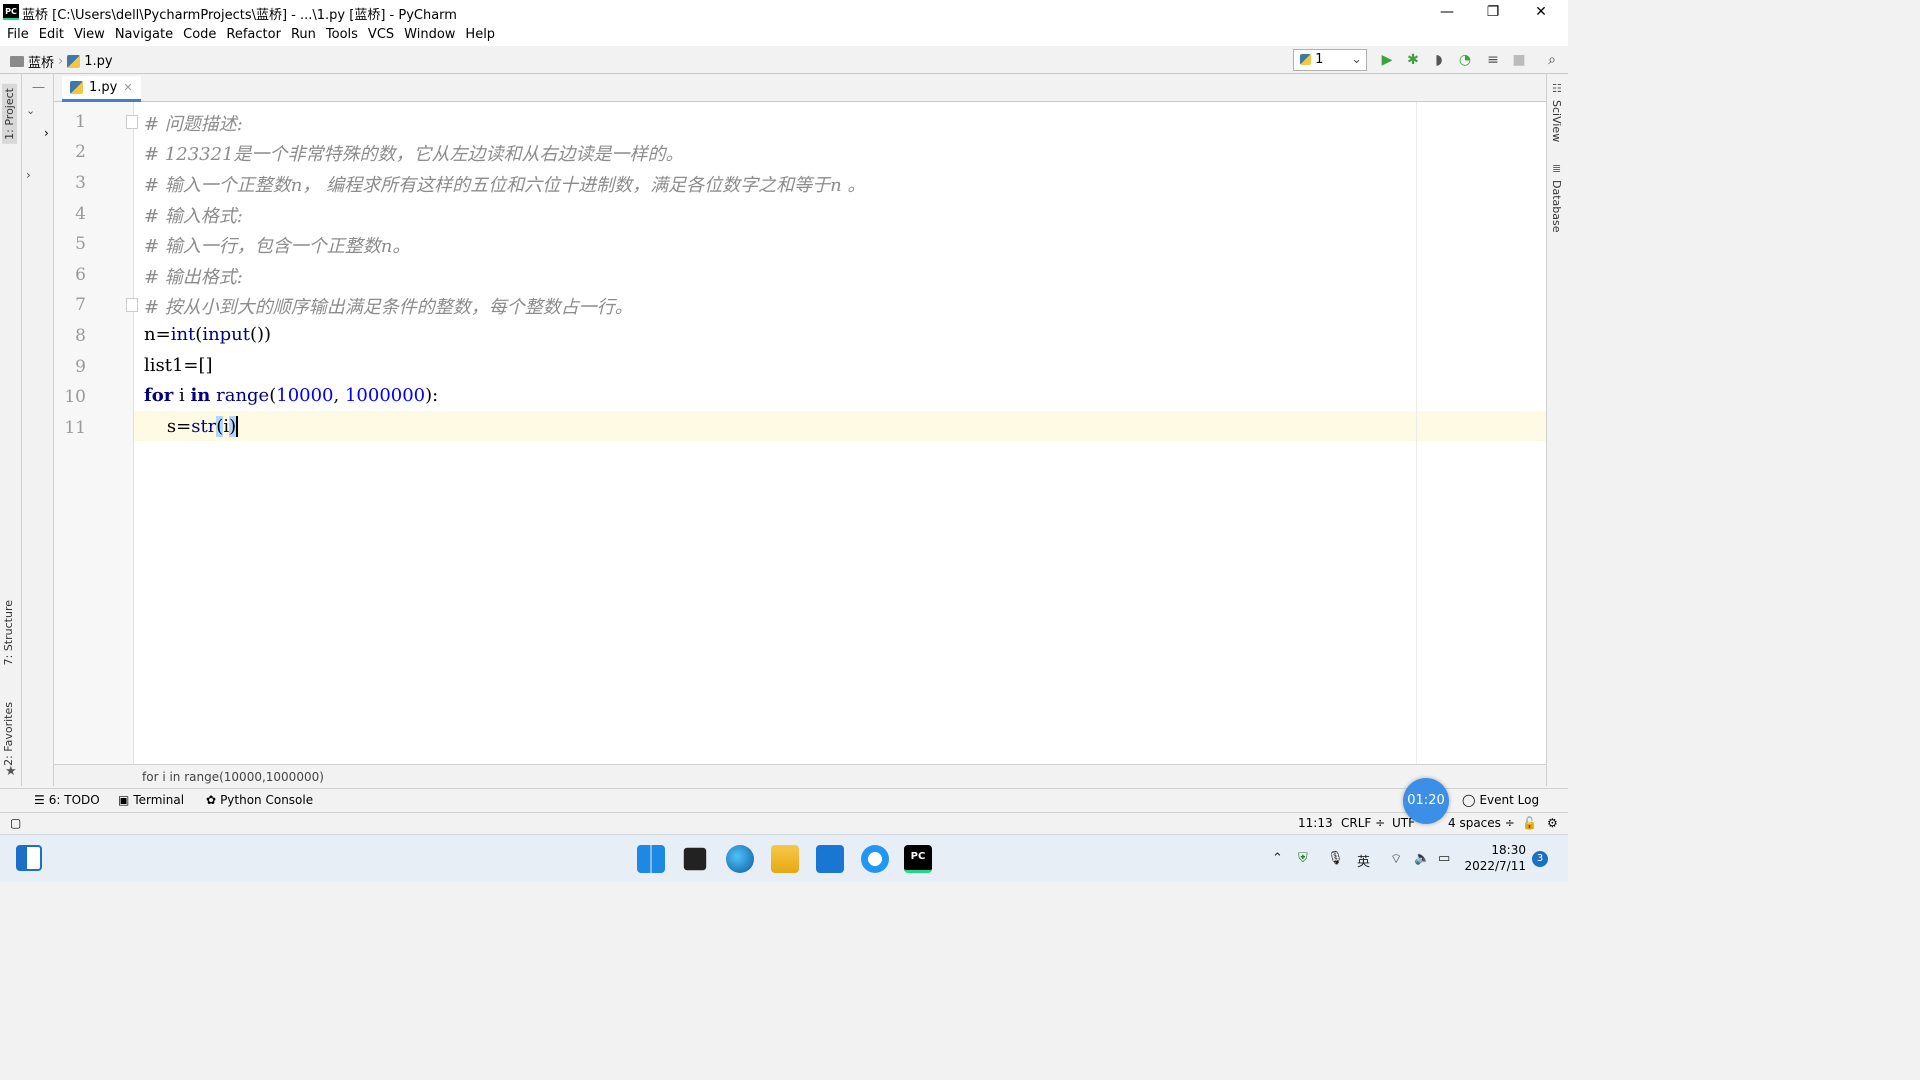 The height and width of the screenshot is (1080, 1920). I want to click on code-line: n=int(input()), so click(207, 334).